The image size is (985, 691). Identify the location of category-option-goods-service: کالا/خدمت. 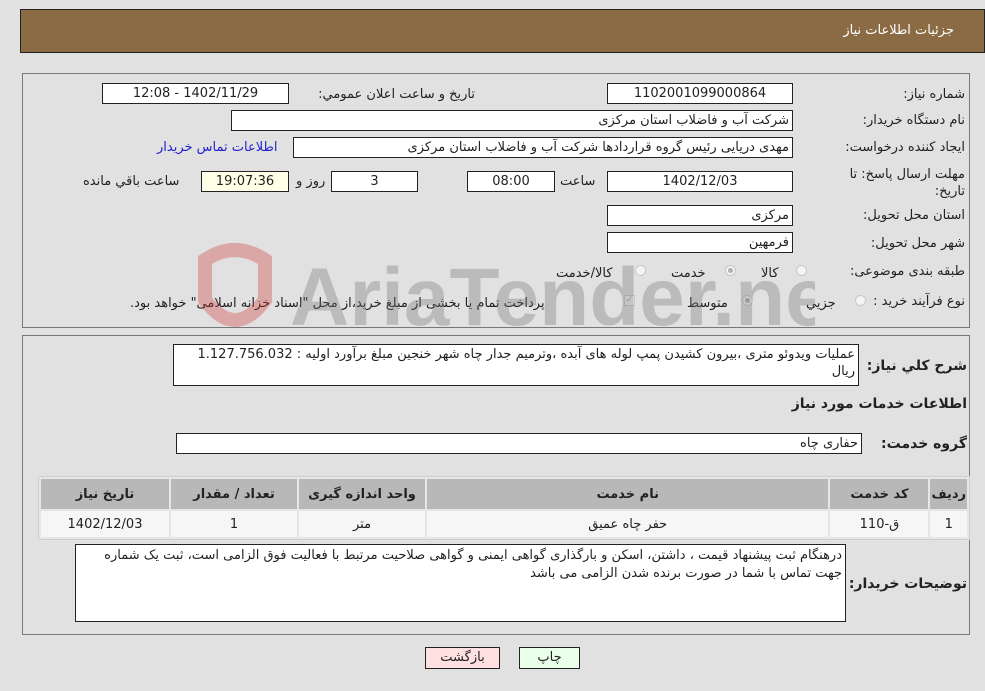
(584, 273).